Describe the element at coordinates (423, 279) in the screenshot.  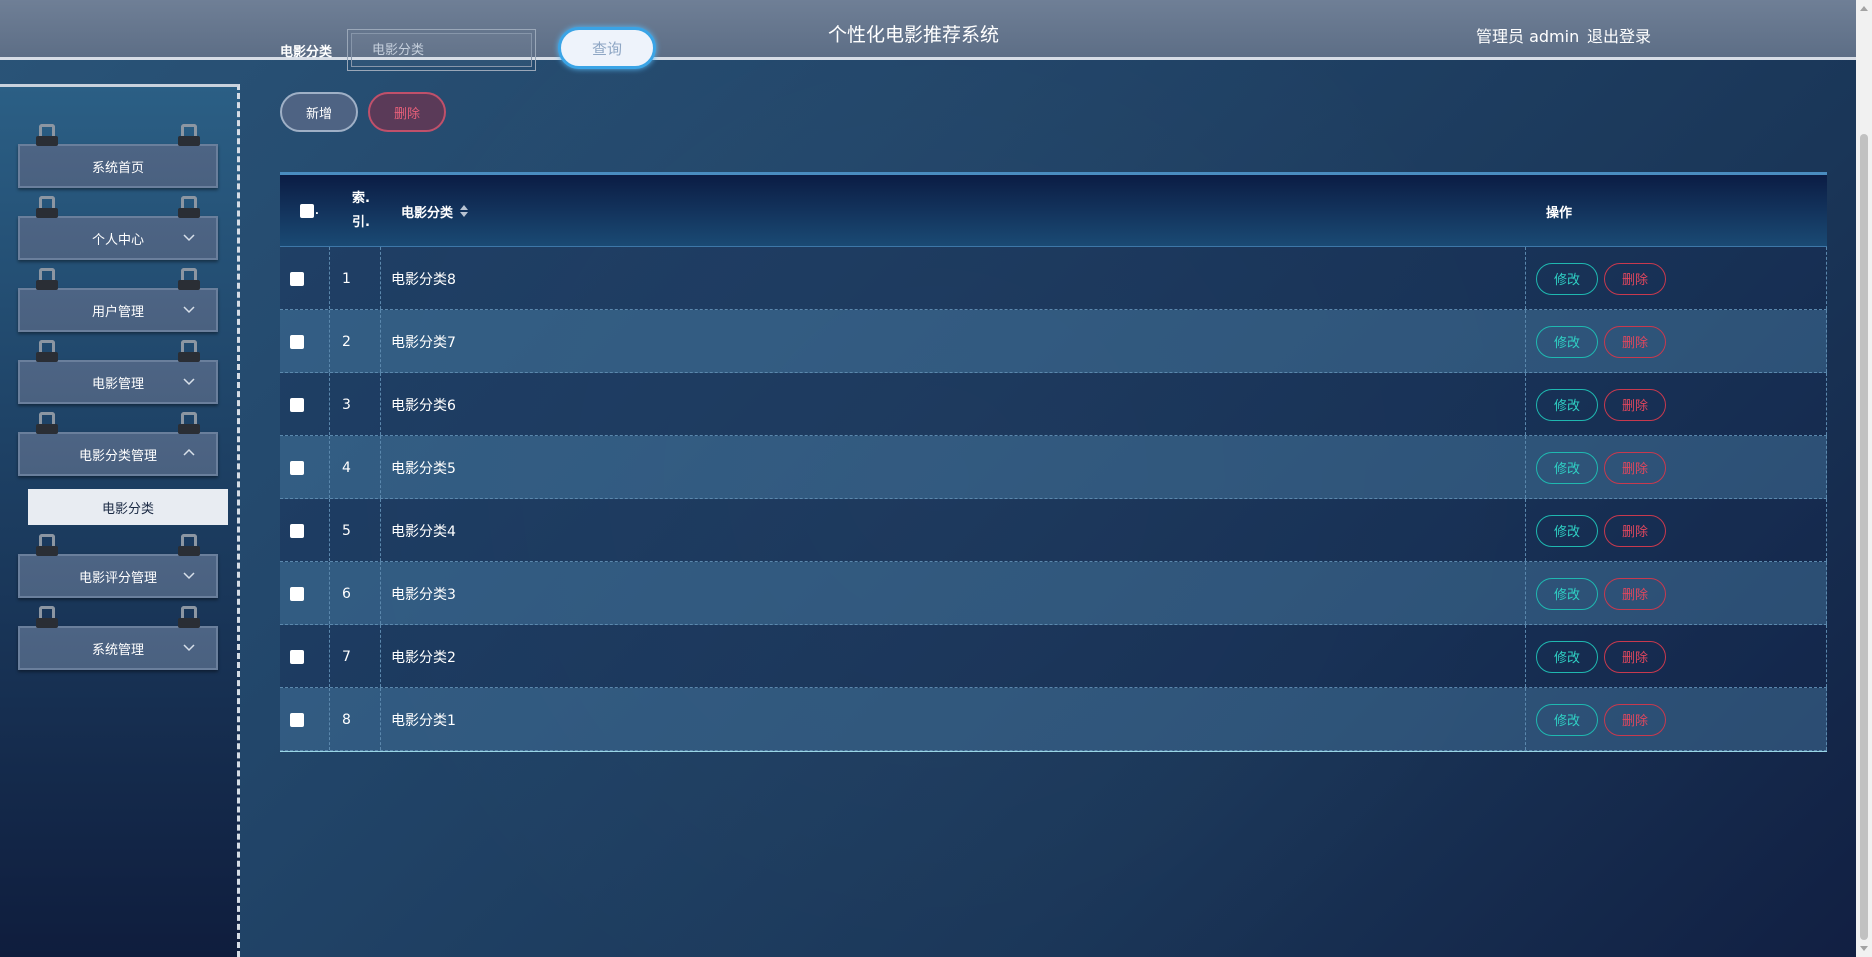
I see `row-category: 电影分类8` at that location.